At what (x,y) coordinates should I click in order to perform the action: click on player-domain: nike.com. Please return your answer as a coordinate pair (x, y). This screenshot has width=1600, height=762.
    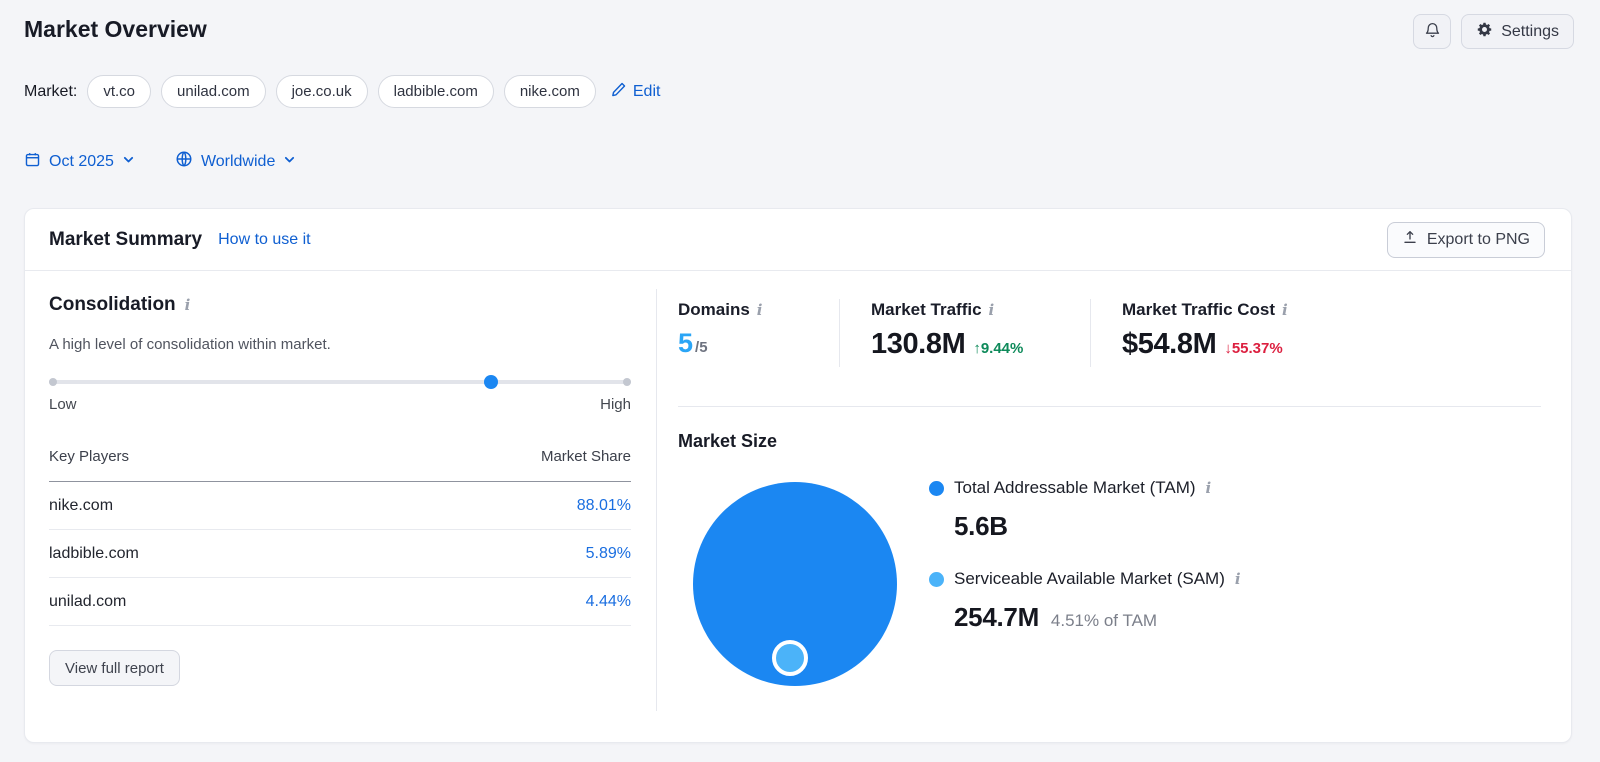
    Looking at the image, I should click on (81, 505).